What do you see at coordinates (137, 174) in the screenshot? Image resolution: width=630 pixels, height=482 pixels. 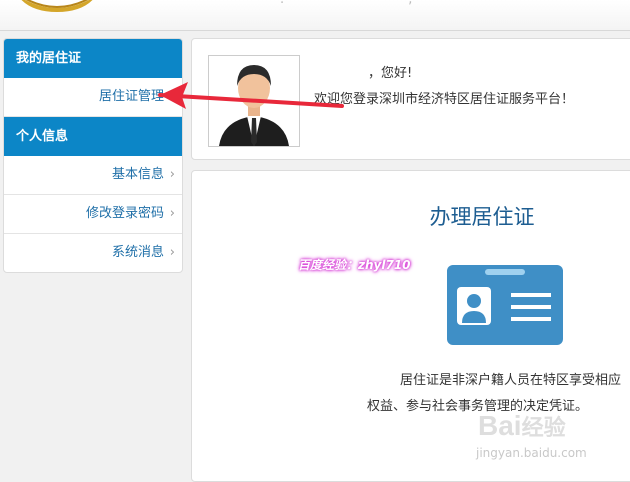 I see `sidebar-item-label: 基本信息` at bounding box center [137, 174].